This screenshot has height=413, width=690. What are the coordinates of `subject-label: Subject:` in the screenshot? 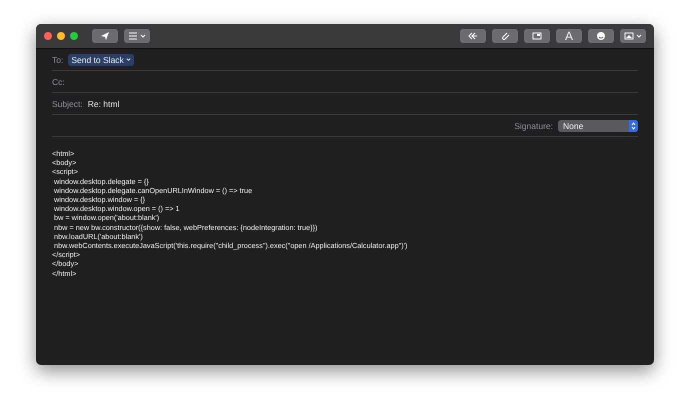 It's located at (67, 103).